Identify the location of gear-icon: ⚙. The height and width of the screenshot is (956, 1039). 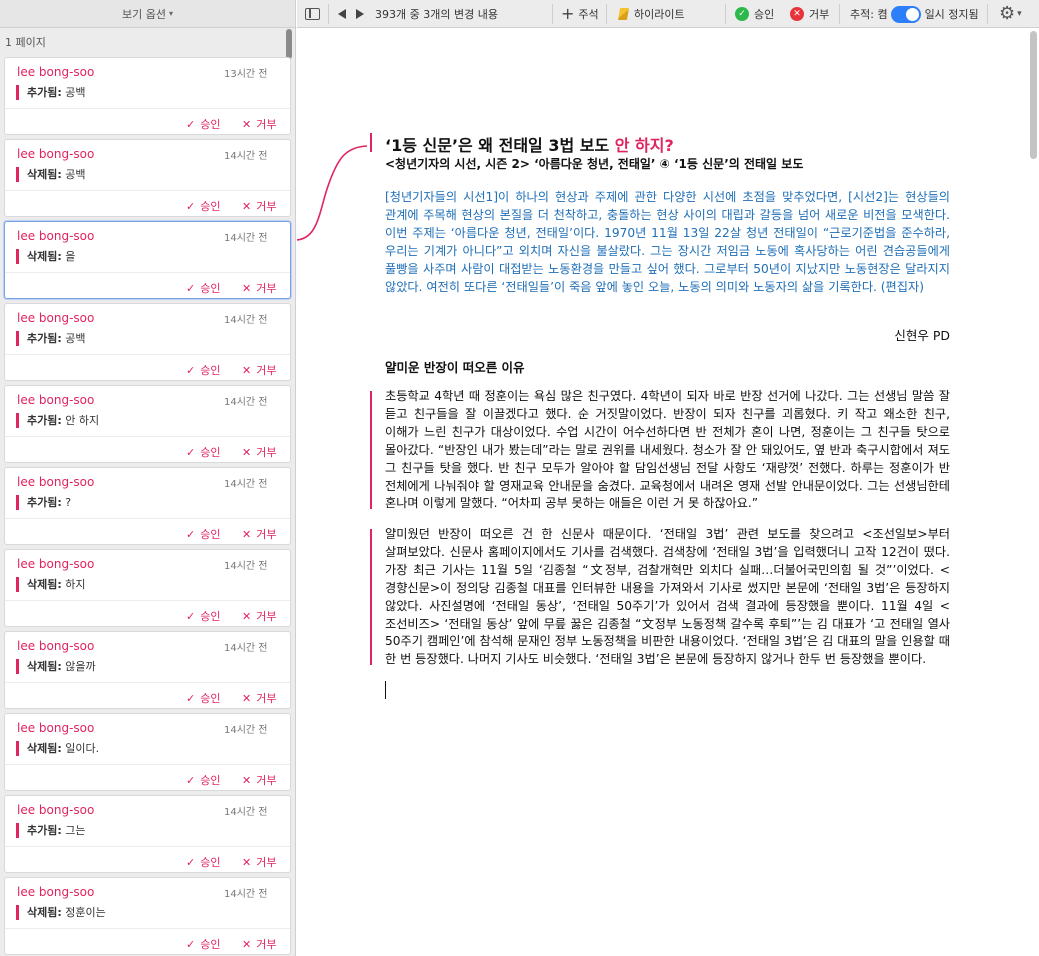
(1007, 13).